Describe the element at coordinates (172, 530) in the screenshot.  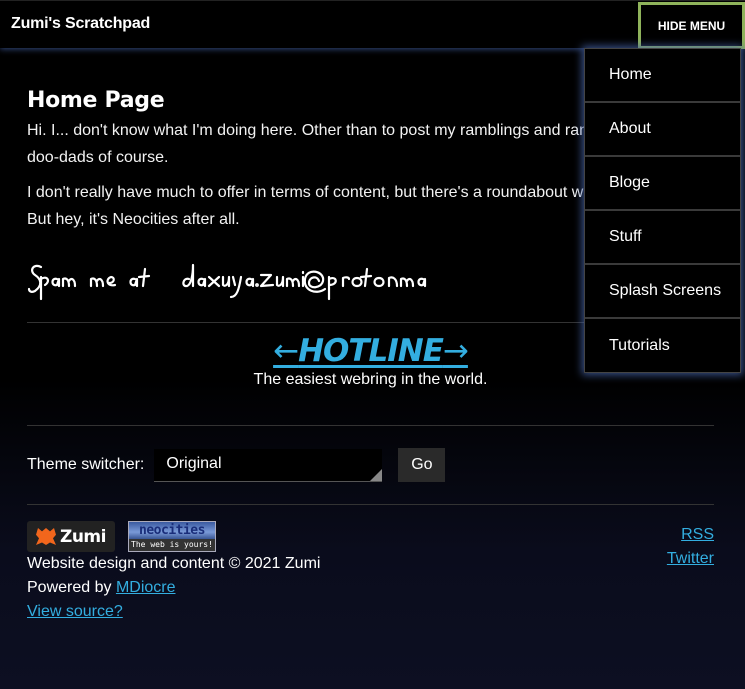
I see `neocities-badge-title: neocities` at that location.